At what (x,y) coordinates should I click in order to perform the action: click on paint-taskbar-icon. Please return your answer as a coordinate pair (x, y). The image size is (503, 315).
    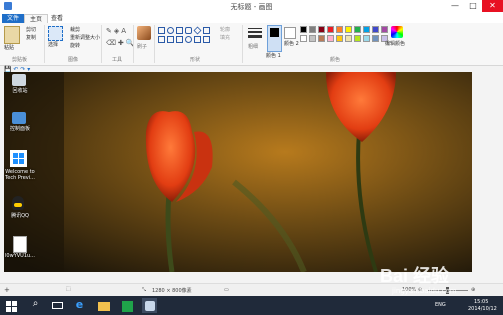
    Looking at the image, I should click on (149, 305).